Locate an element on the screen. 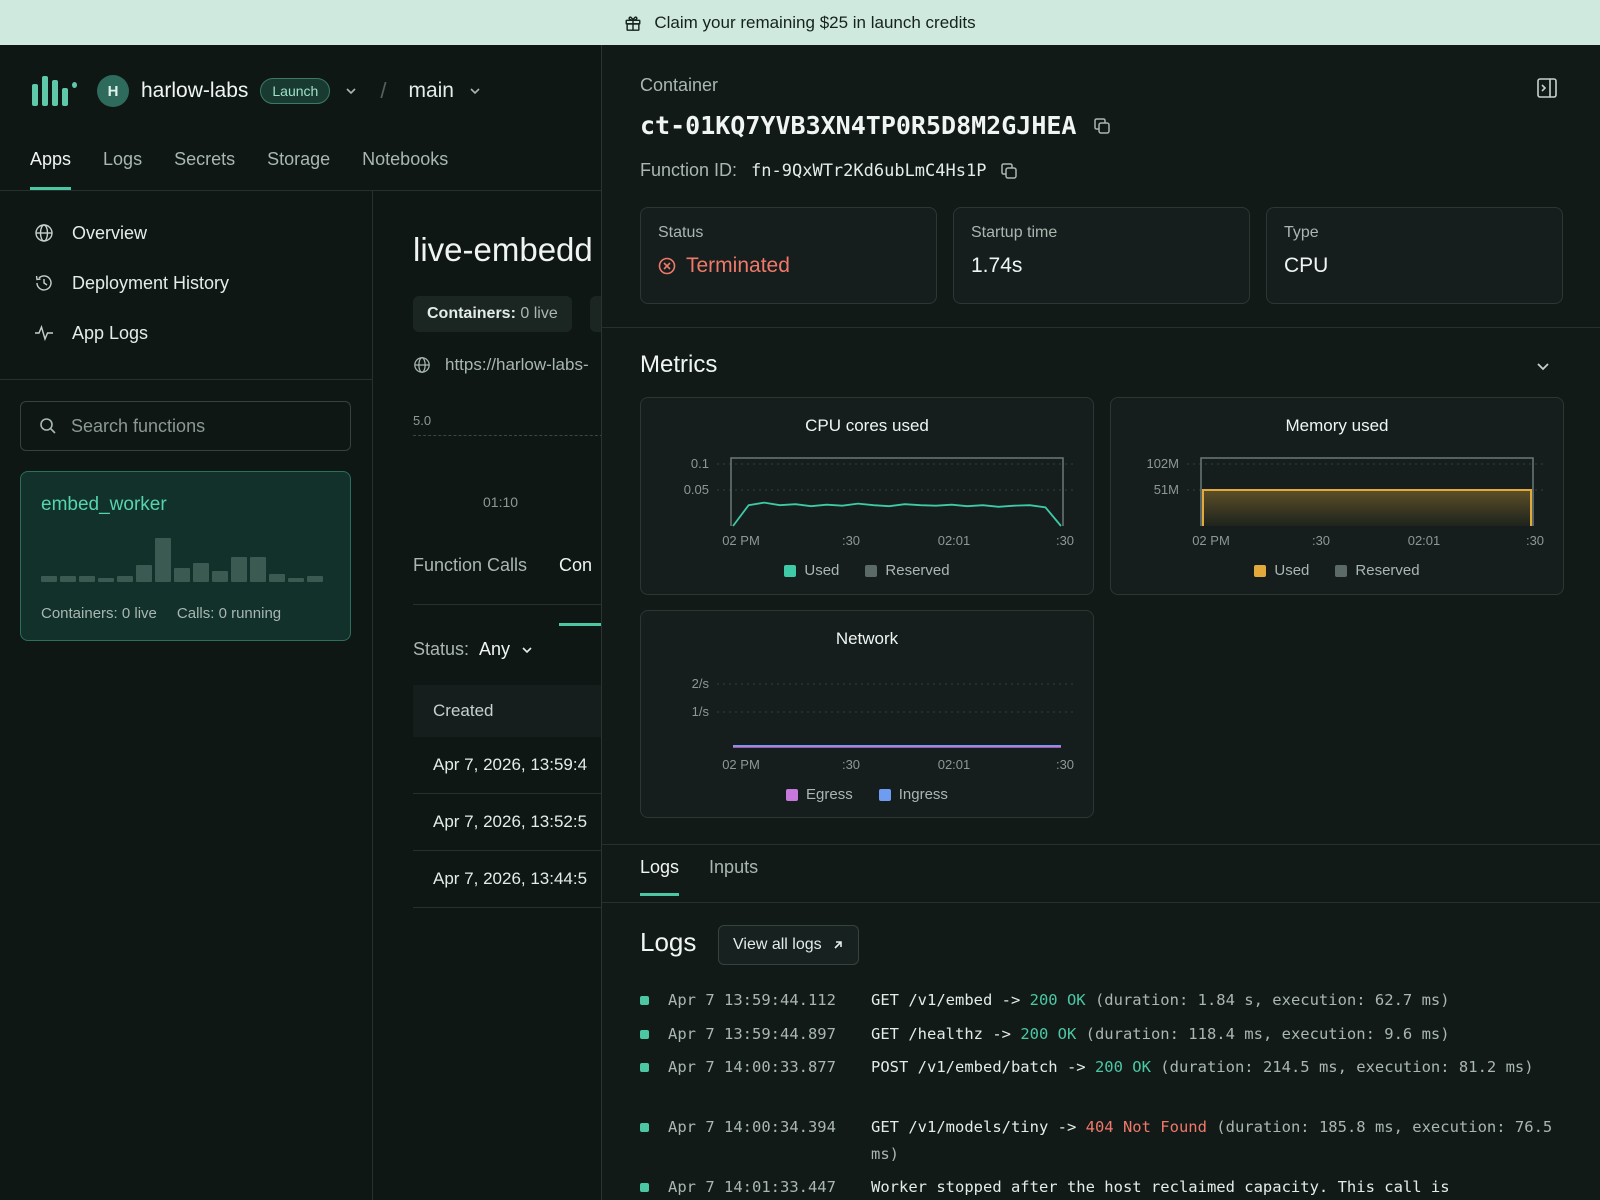 This screenshot has height=1200, width=1600. startup-time-card: Startup time 1.74s is located at coordinates (1101, 255).